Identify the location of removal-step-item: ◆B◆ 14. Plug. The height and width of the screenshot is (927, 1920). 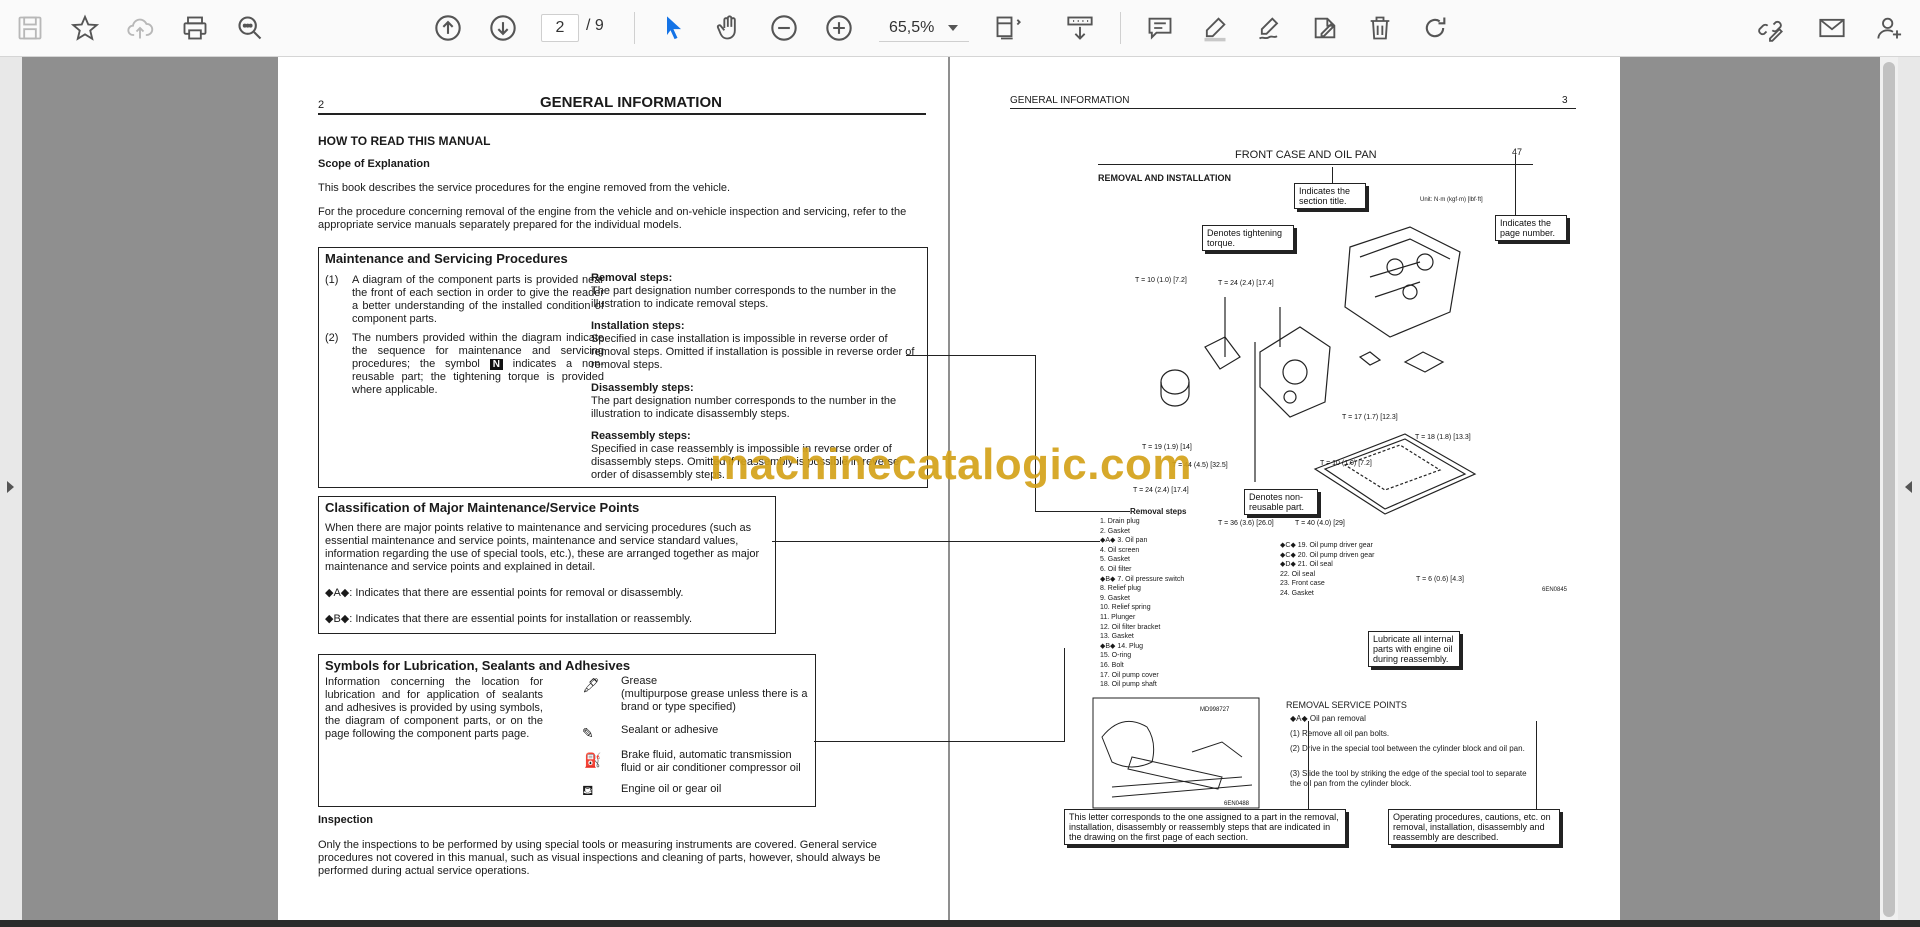
(1122, 646).